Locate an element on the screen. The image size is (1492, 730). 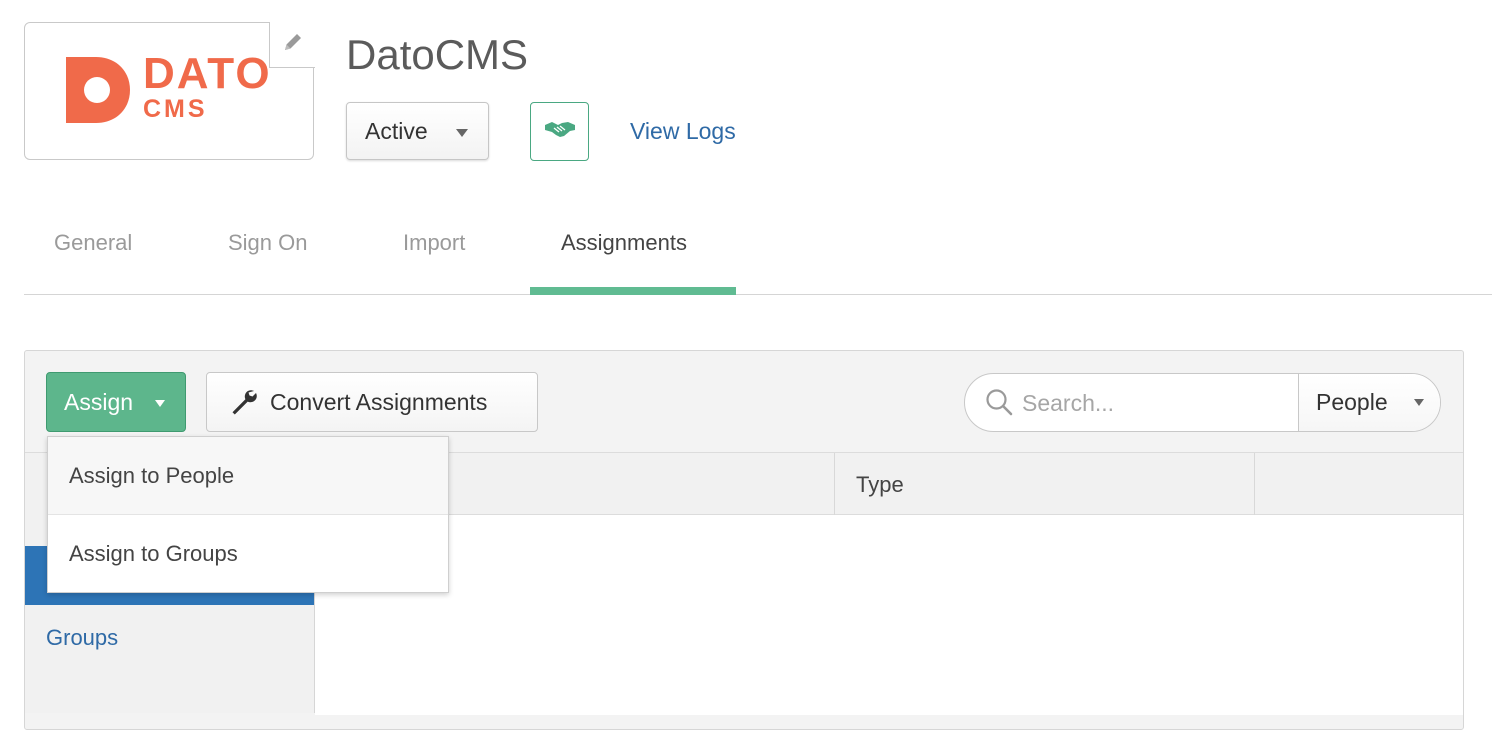
handshake-icon is located at coordinates (560, 131).